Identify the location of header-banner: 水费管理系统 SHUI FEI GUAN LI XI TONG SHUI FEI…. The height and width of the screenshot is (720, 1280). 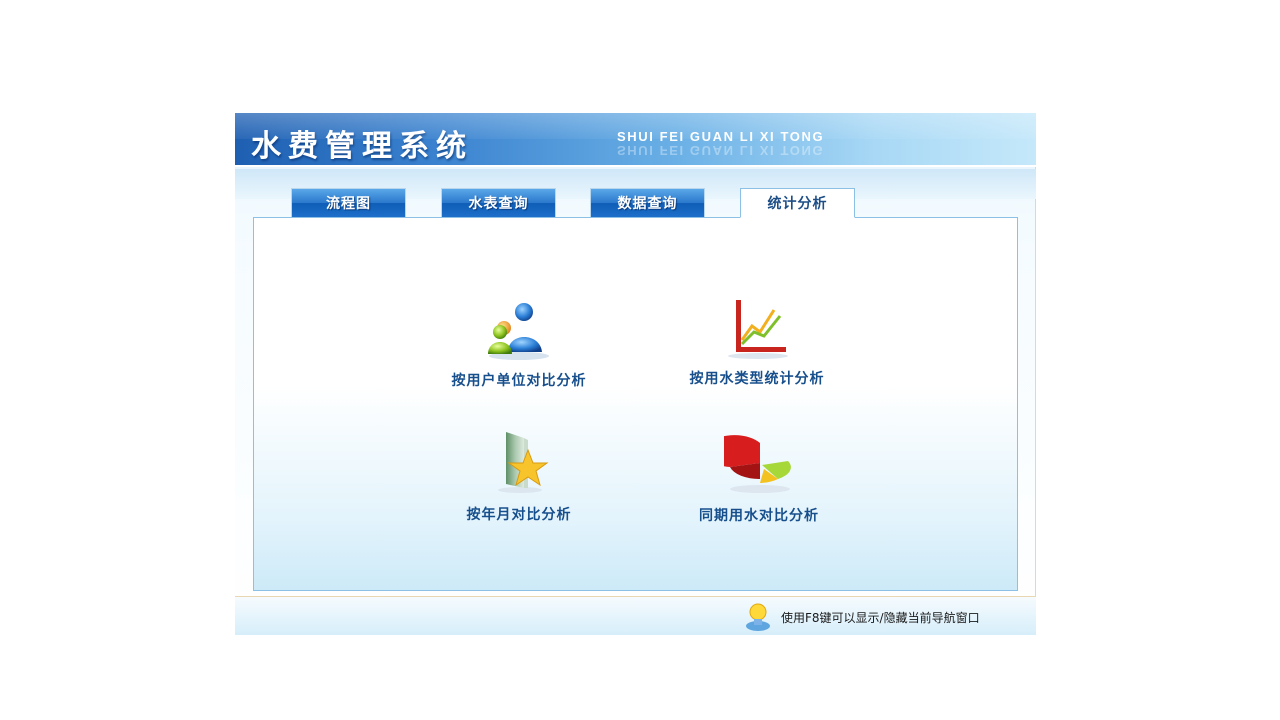
(635, 140).